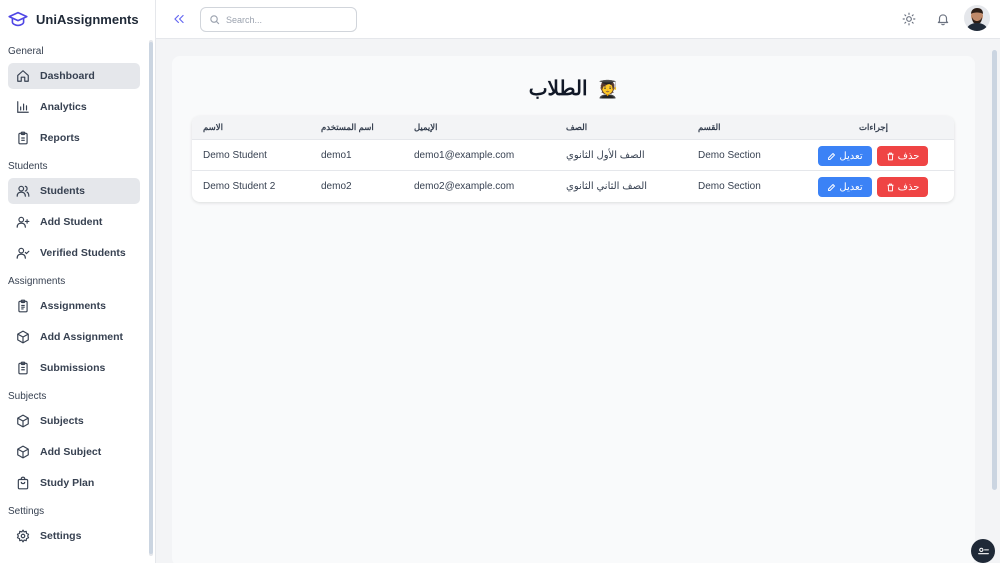 The image size is (1000, 563). I want to click on sidebar-item-analytics: Analytics, so click(74, 107).